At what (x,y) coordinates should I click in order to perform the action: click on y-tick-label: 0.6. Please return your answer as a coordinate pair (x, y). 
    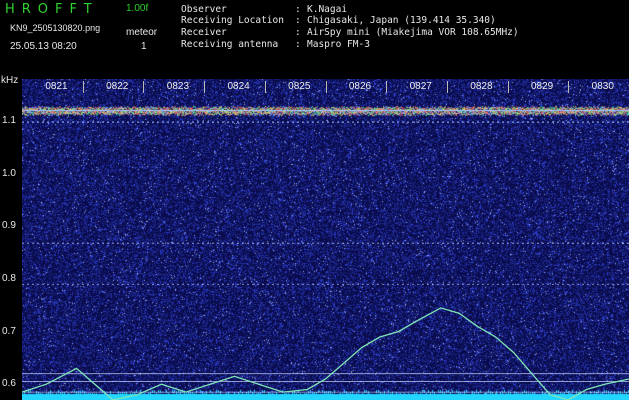
    Looking at the image, I should click on (9, 384).